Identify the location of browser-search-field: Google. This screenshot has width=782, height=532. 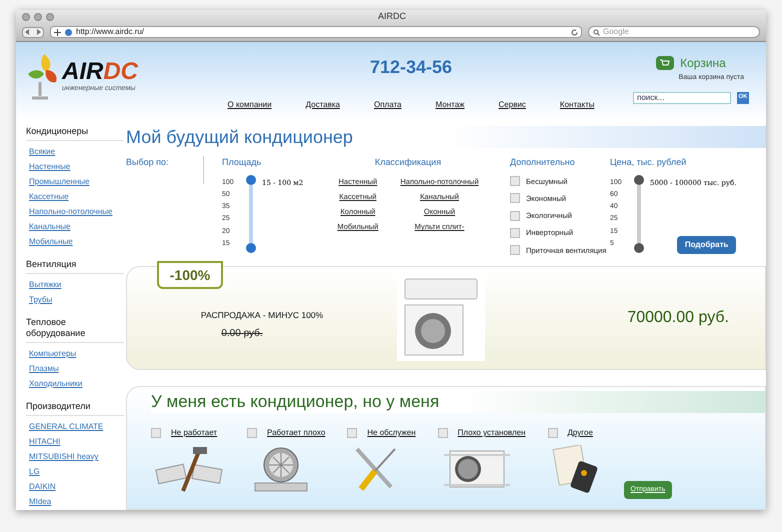
(674, 32).